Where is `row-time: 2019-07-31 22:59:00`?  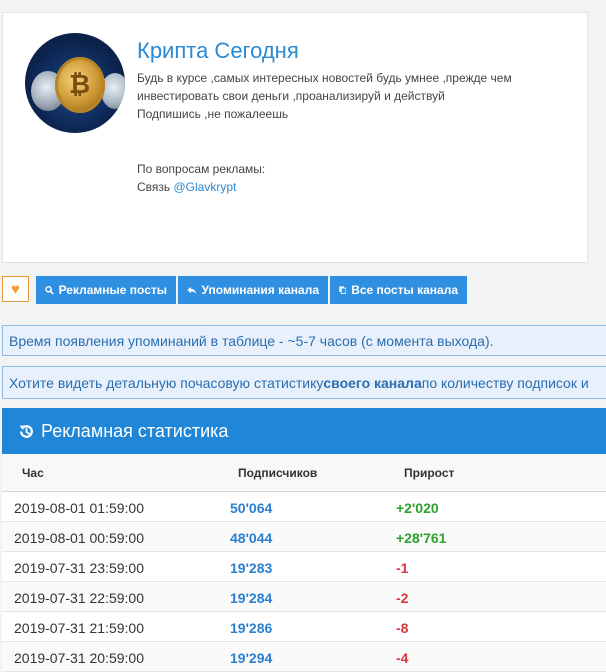 row-time: 2019-07-31 22:59:00 is located at coordinates (79, 598).